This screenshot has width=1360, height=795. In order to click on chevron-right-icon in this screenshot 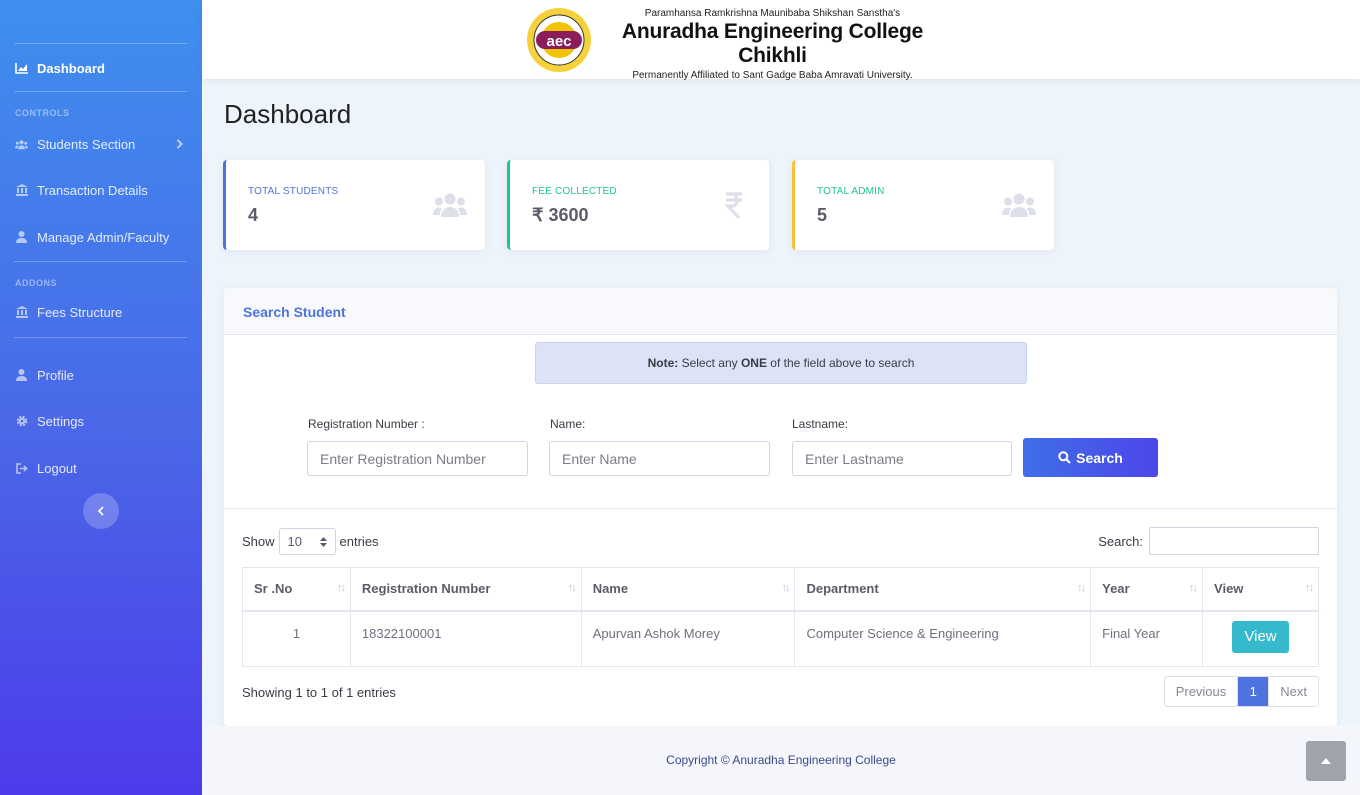, I will do `click(179, 144)`.